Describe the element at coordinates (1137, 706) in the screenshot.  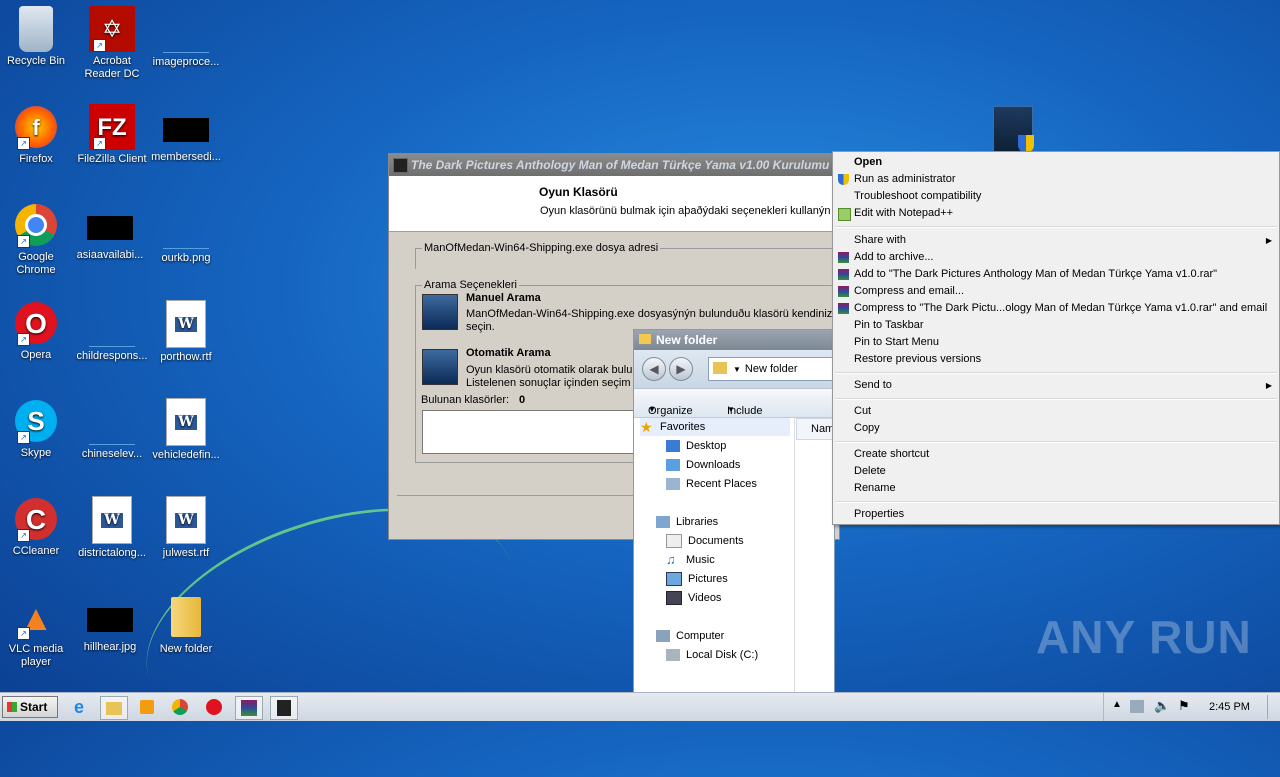
I see `network-icon` at that location.